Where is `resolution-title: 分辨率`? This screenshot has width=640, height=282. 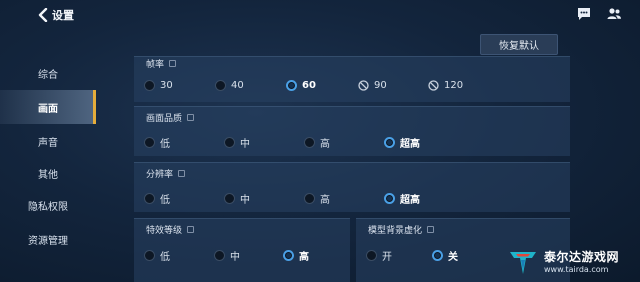
resolution-title: 分辨率 is located at coordinates (166, 173).